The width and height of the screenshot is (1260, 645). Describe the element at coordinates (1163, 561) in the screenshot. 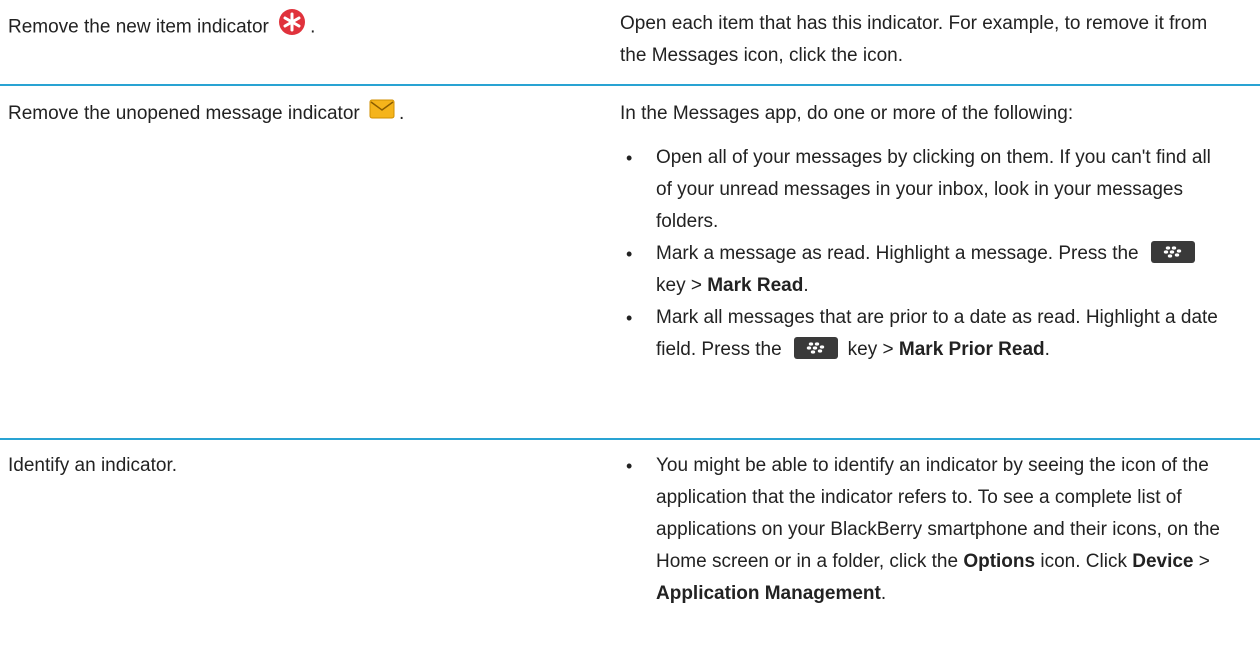

I see `device-label: Device` at that location.